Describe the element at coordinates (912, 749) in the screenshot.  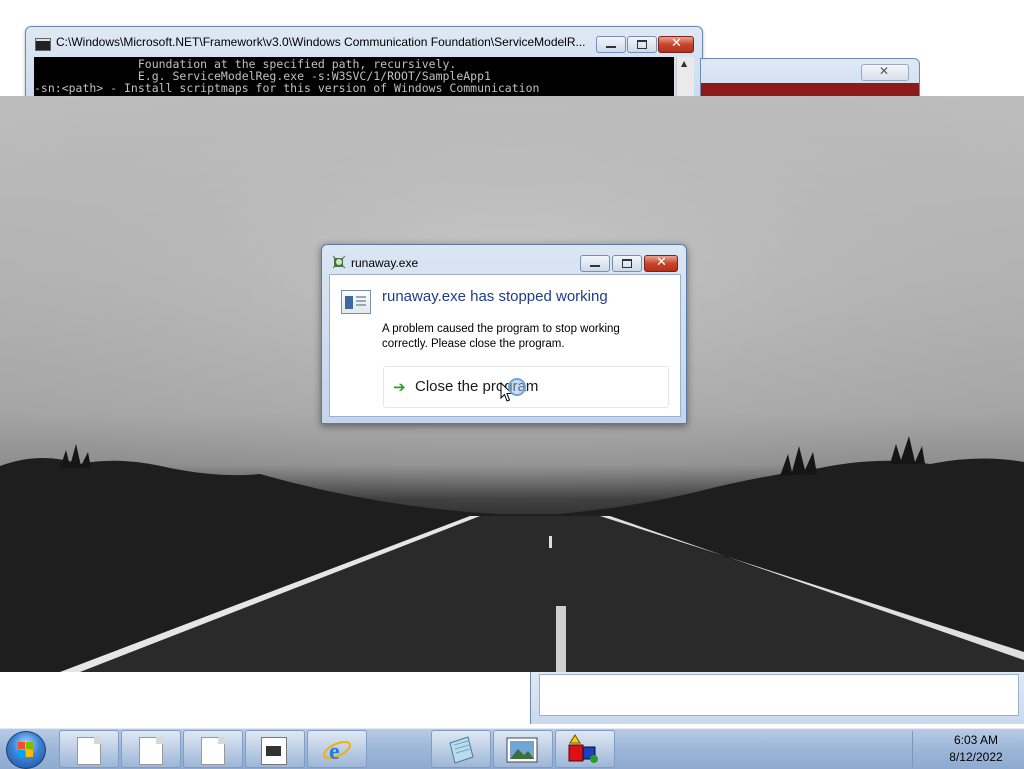
I see `tray-separator` at that location.